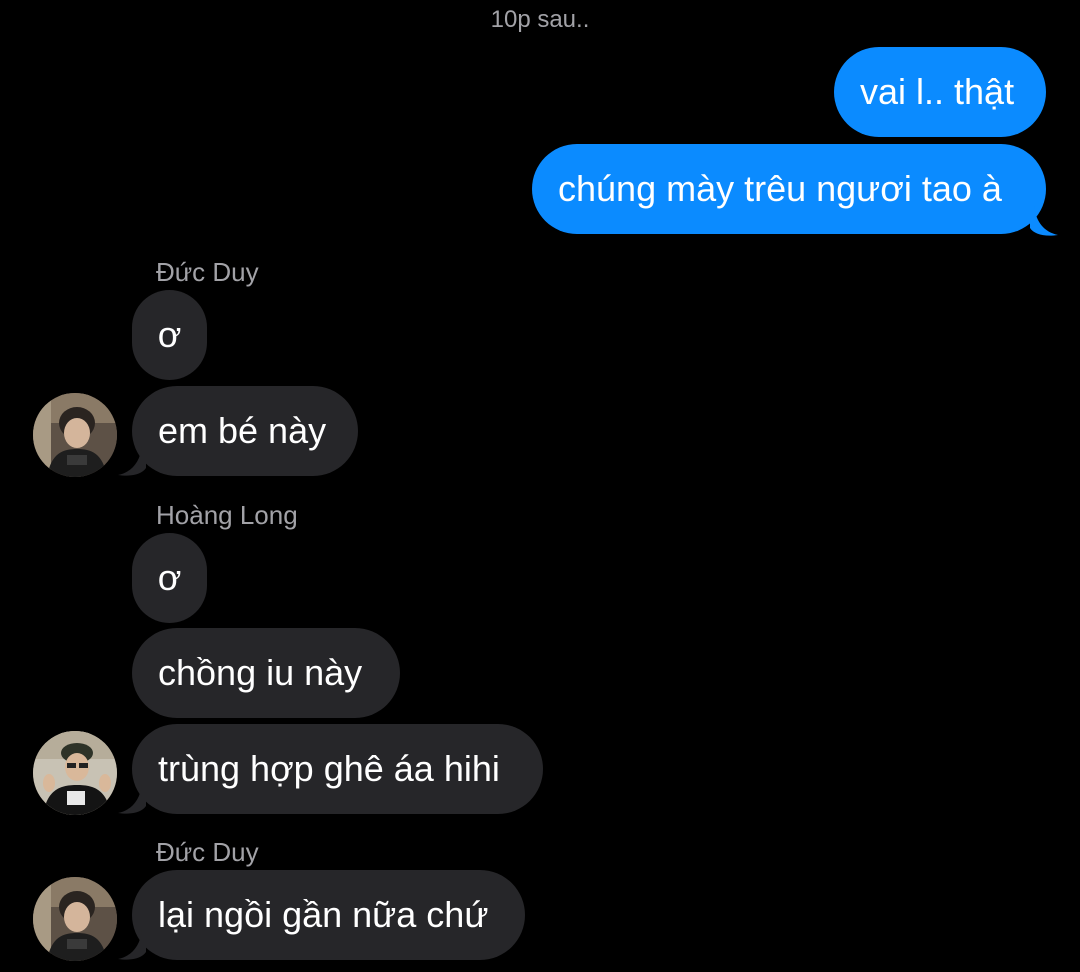  I want to click on outgoing-message: vai l.. thật, so click(940, 92).